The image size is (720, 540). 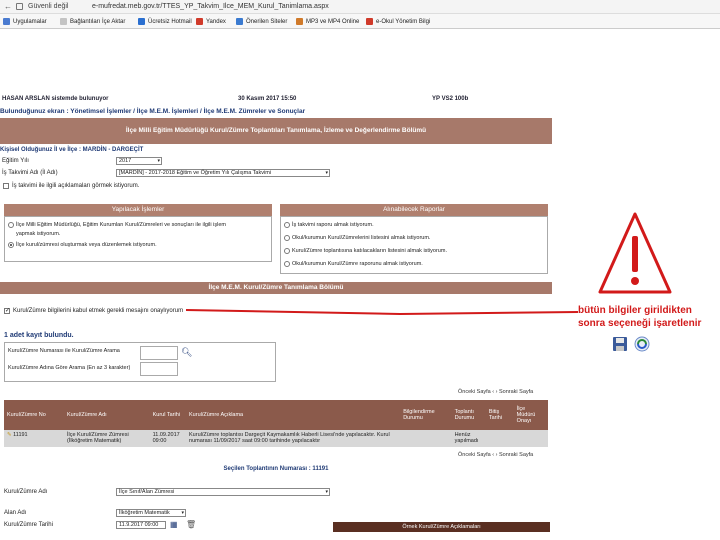 What do you see at coordinates (223, 492) in the screenshot?
I see `kurul-select: İlçe Sınıf/Alan Zümresi ▾` at bounding box center [223, 492].